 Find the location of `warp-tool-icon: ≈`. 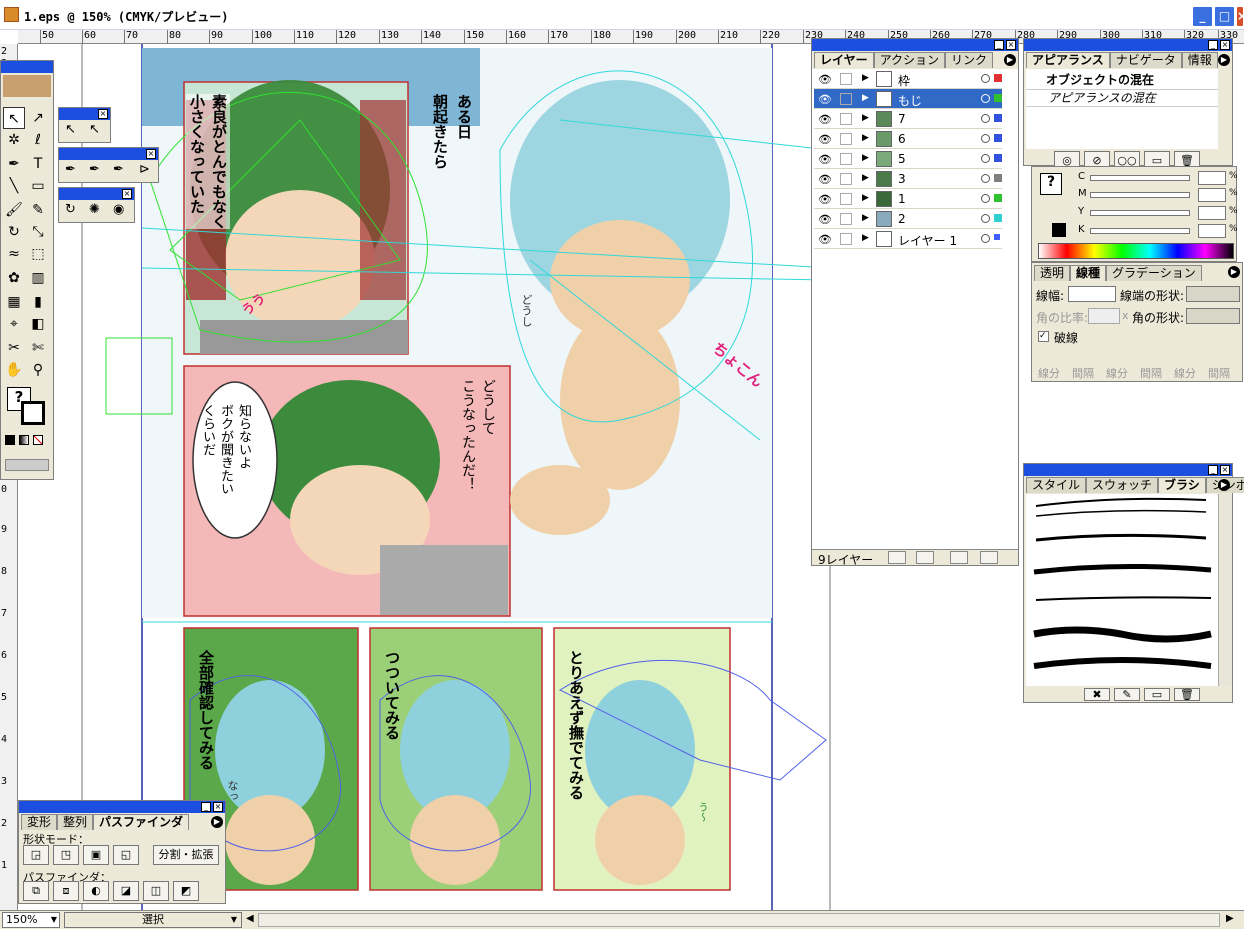

warp-tool-icon: ≈ is located at coordinates (14, 254).